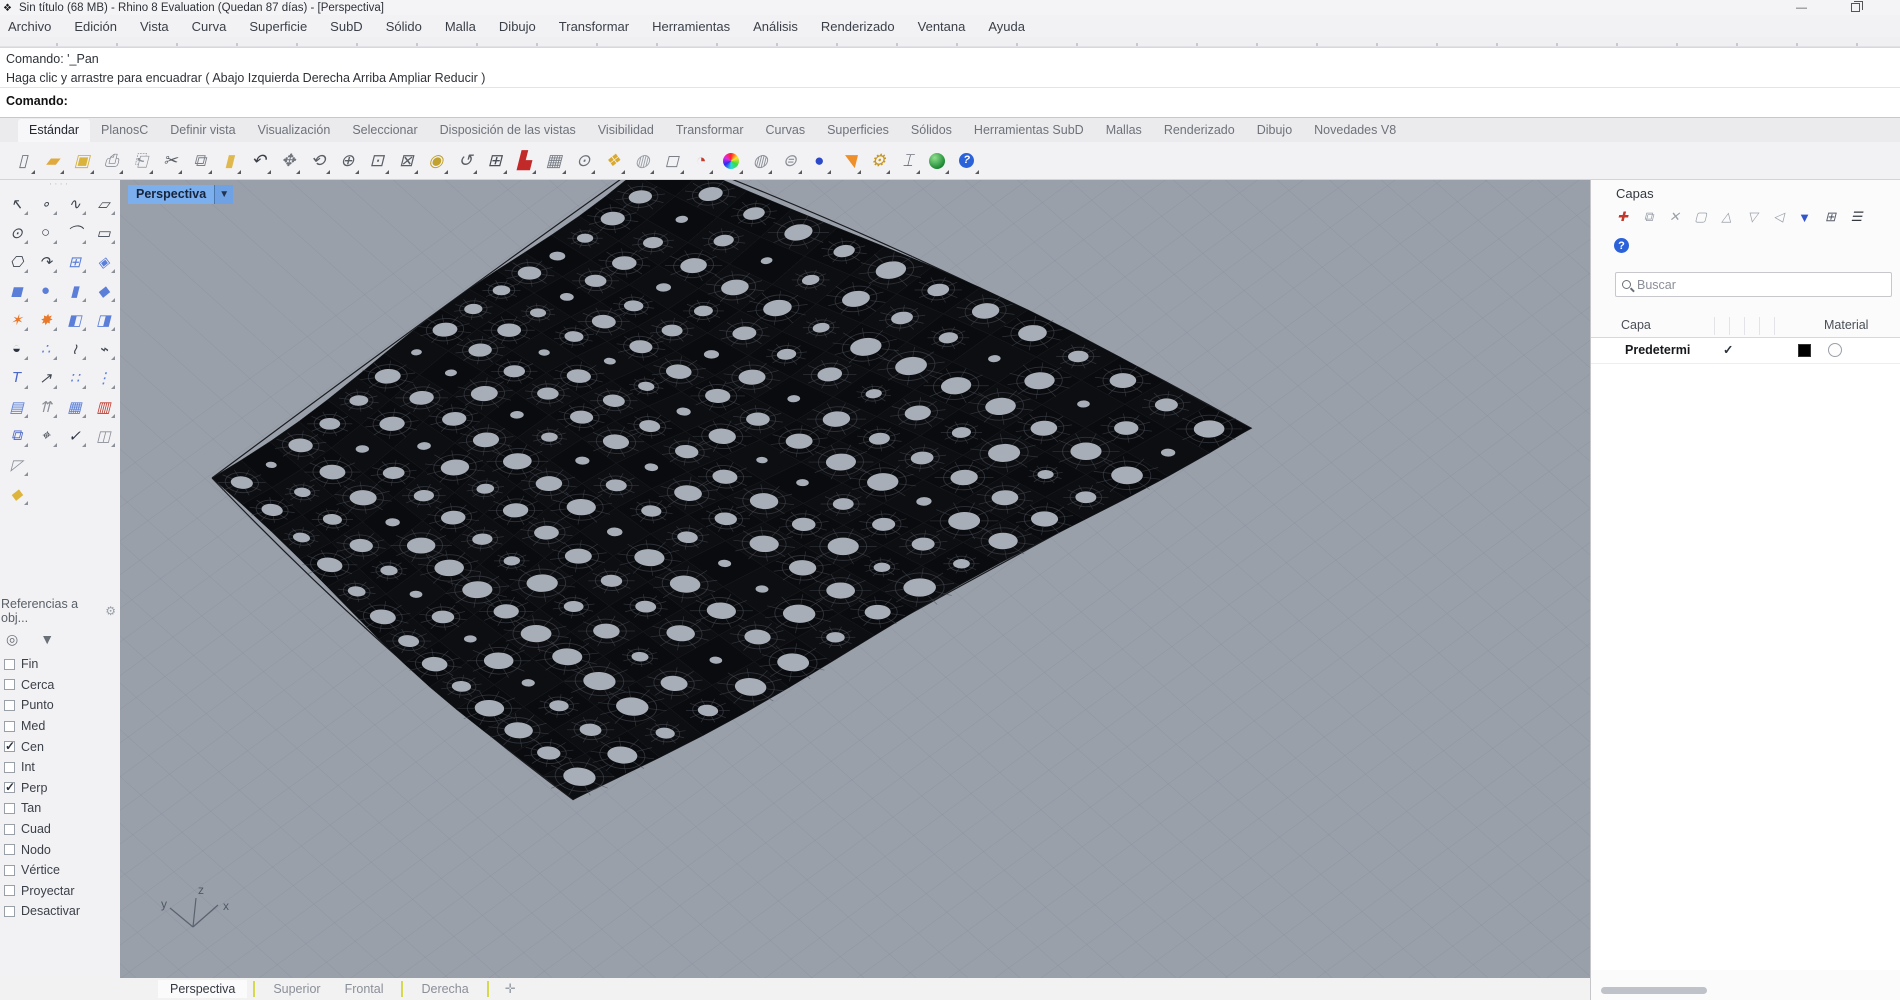 This screenshot has height=1000, width=1900. Describe the element at coordinates (82, 161) in the screenshot. I see `save-icon: ▣` at that location.